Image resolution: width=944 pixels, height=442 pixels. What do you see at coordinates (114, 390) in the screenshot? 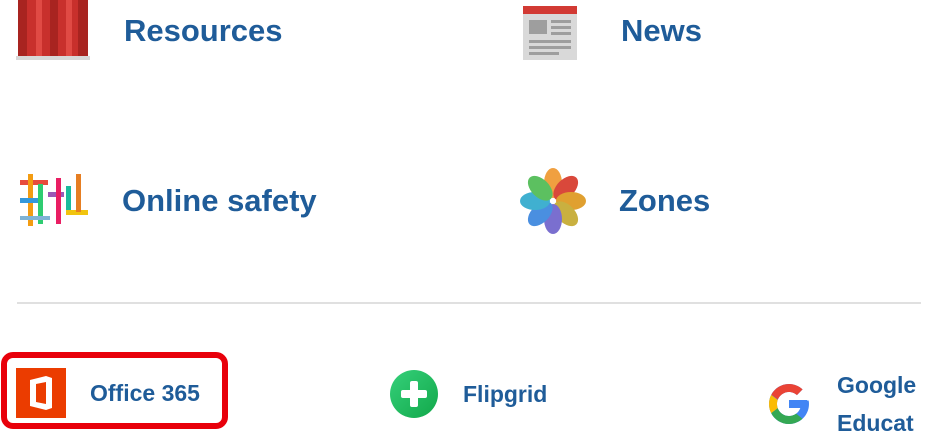
I see `highlight-box` at bounding box center [114, 390].